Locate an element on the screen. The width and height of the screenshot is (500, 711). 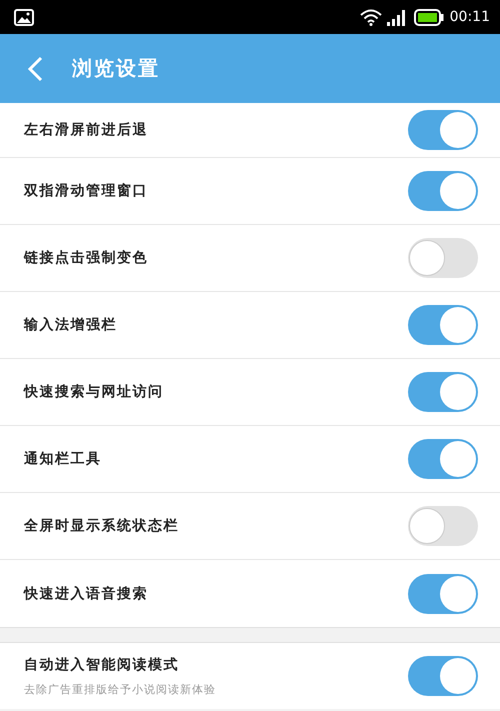
setting-label: 全屏时显示系统状态栏 is located at coordinates (102, 526).